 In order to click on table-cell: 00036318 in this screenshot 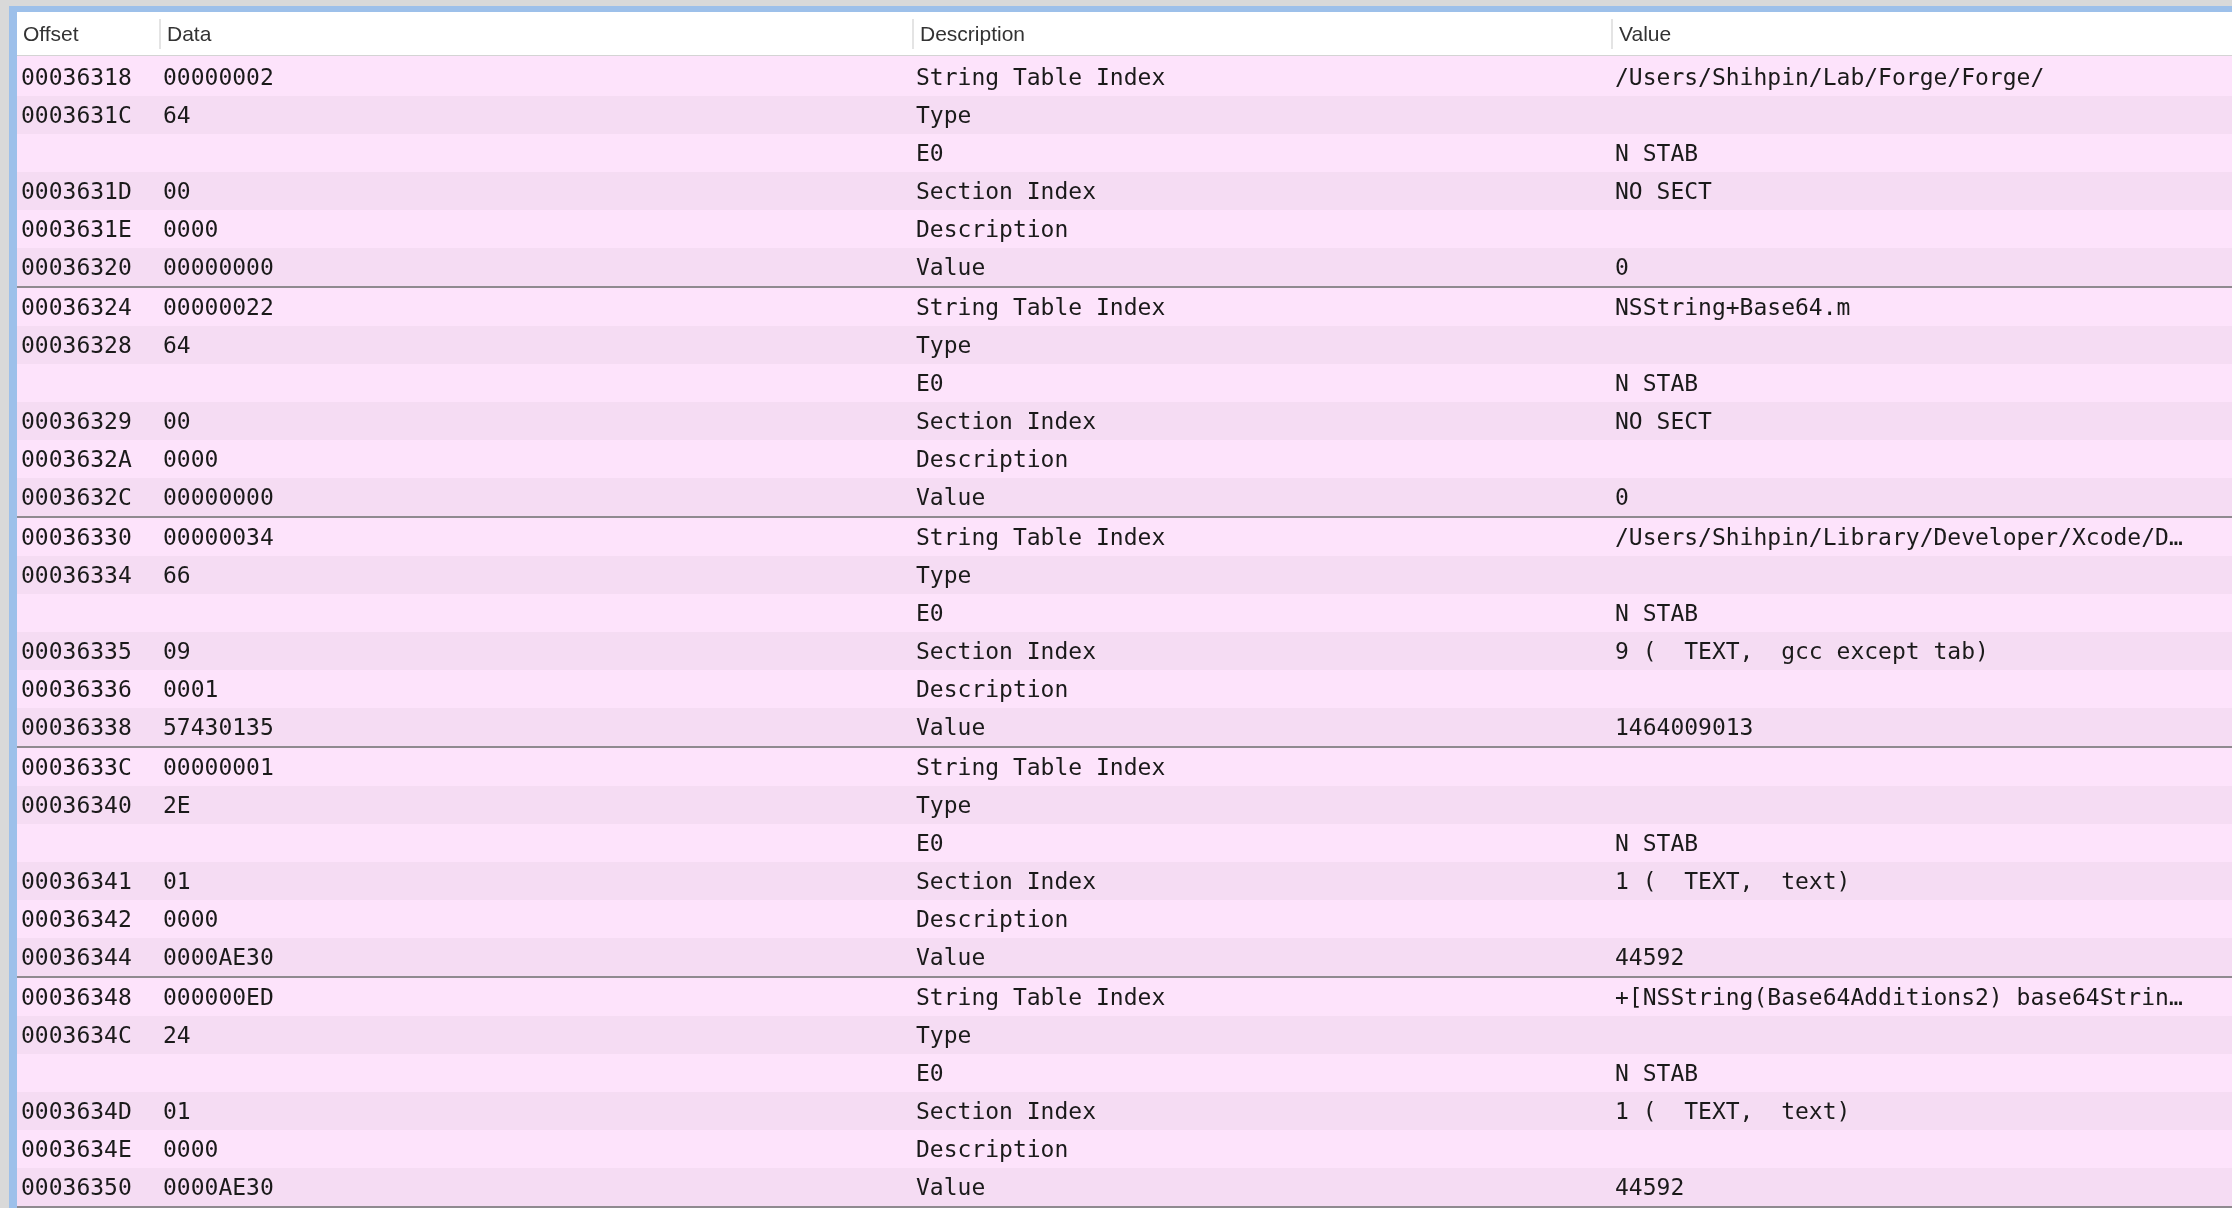, I will do `click(76, 77)`.